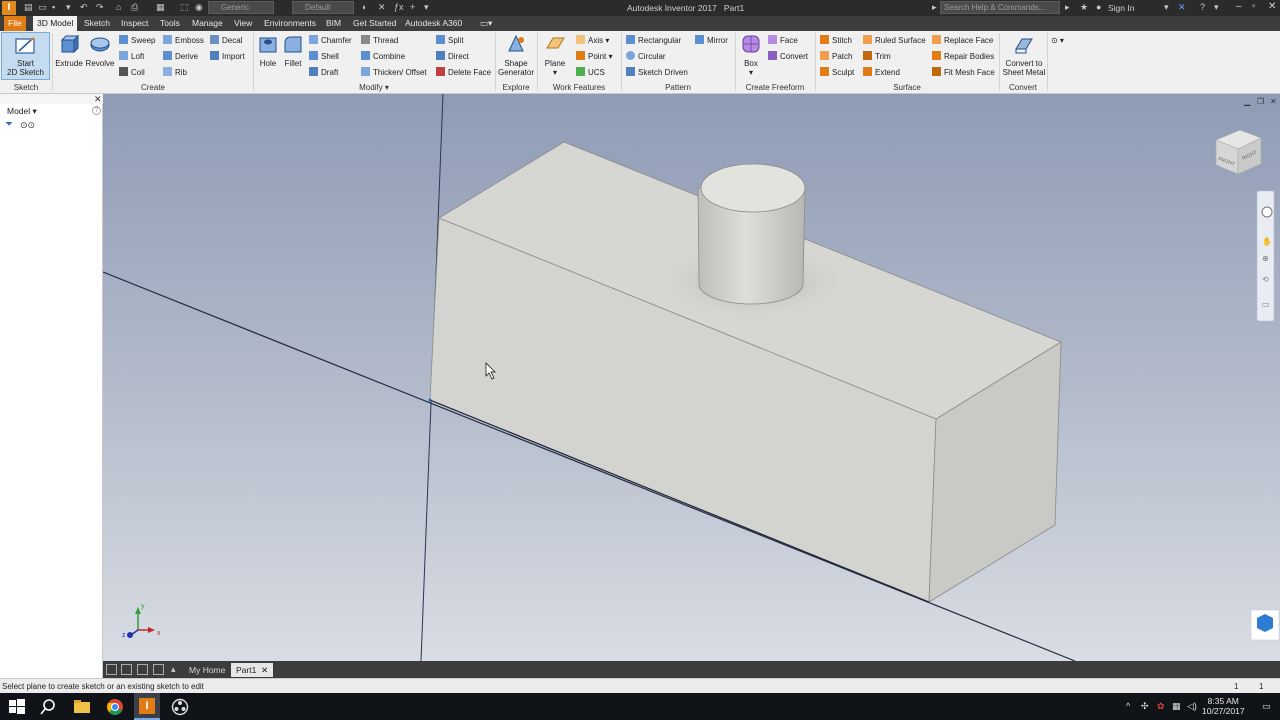  Describe the element at coordinates (374, 87) in the screenshot. I see `group-label-modify: Modify ▾` at that location.